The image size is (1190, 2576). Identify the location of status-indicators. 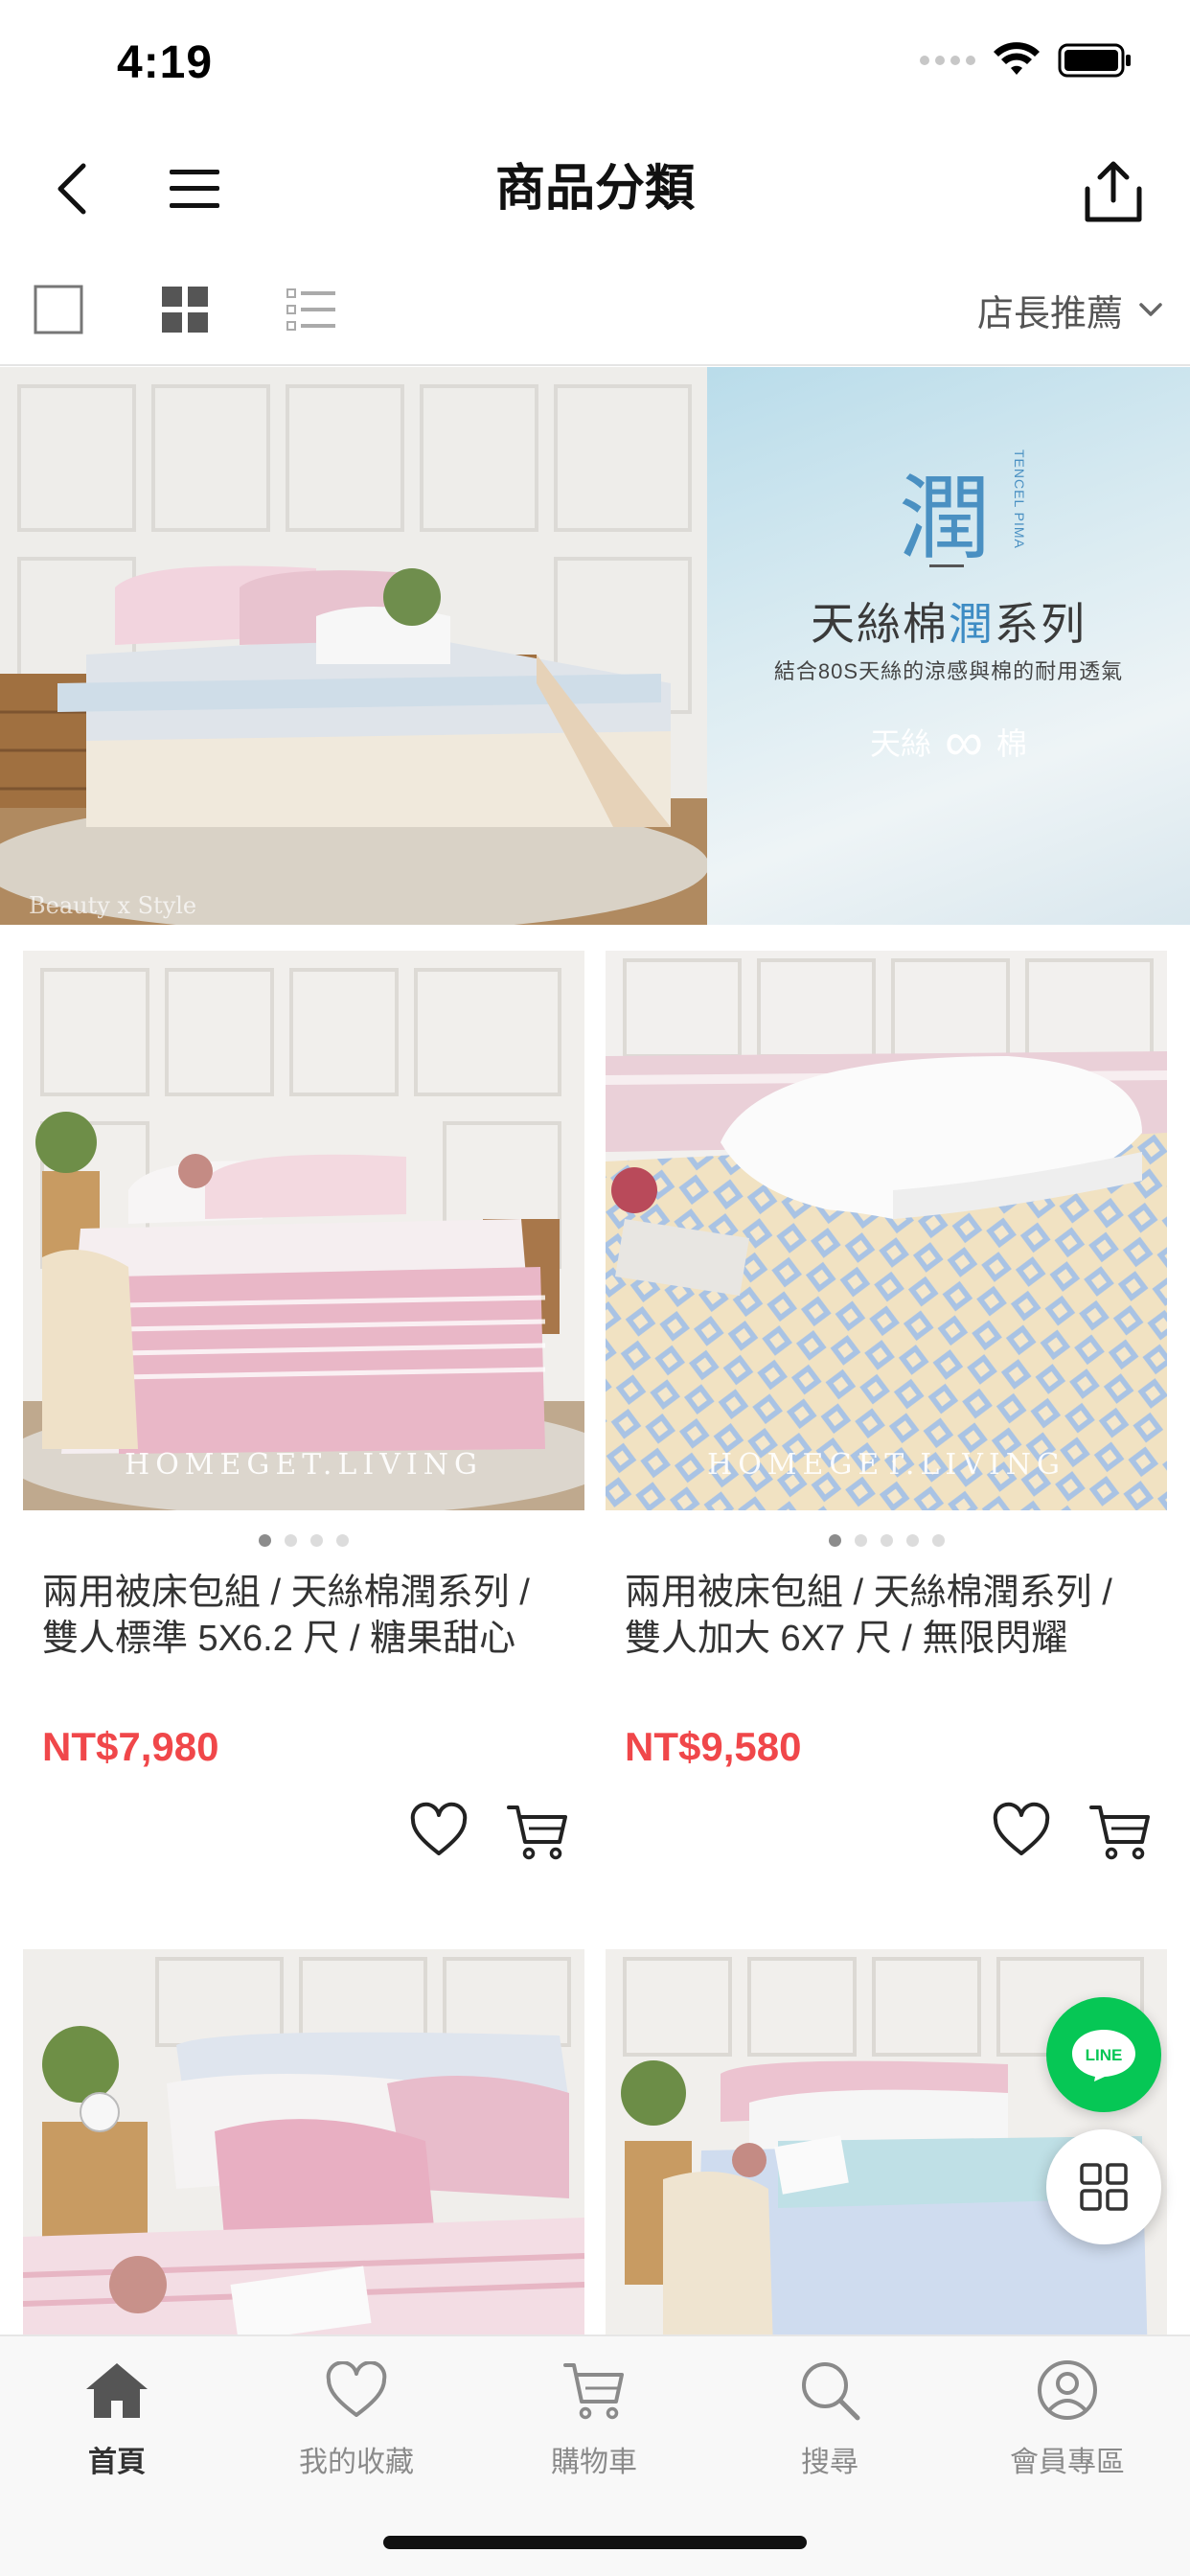
(1027, 60).